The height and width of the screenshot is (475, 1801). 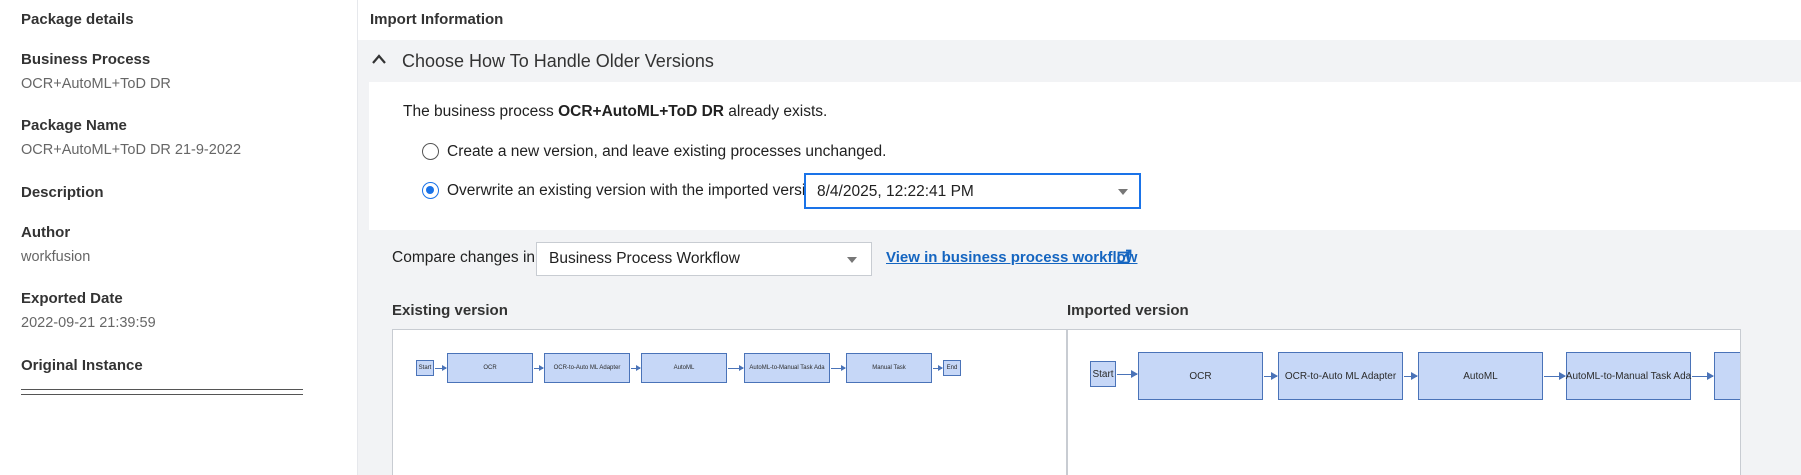 I want to click on package-name-label: Package Name, so click(x=74, y=125).